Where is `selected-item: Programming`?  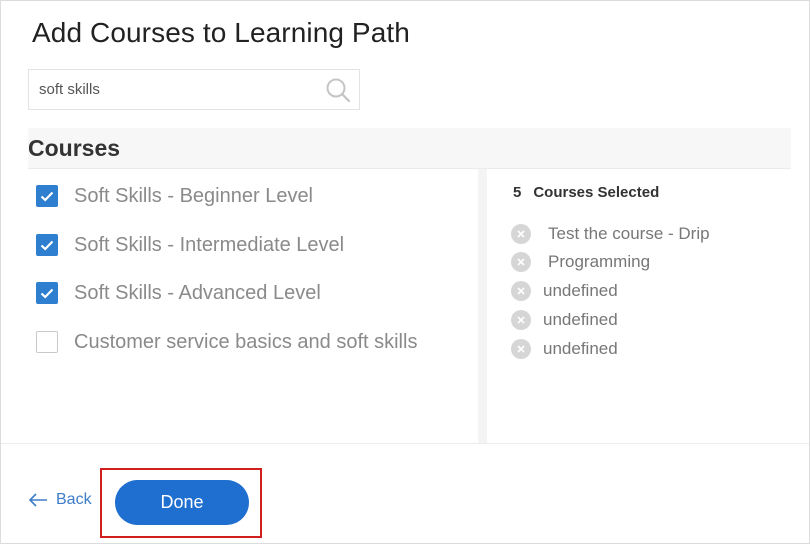 selected-item: Programming is located at coordinates (580, 262).